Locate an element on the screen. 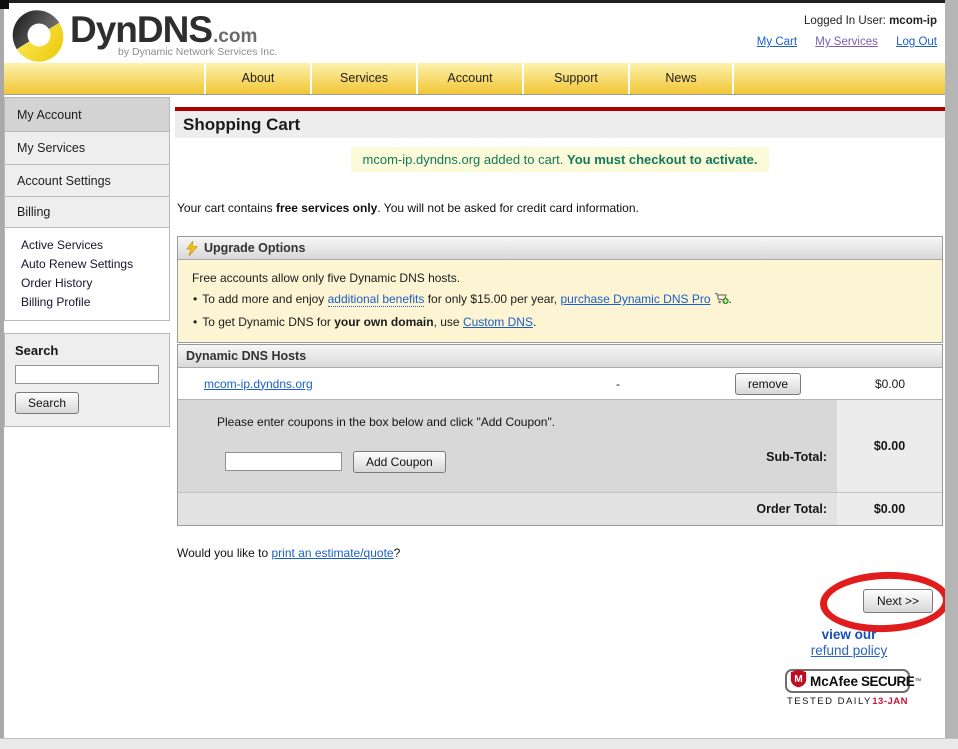 The width and height of the screenshot is (958, 749). dynamic-dns-hosts-header: Dynamic DNS Hosts is located at coordinates (560, 356).